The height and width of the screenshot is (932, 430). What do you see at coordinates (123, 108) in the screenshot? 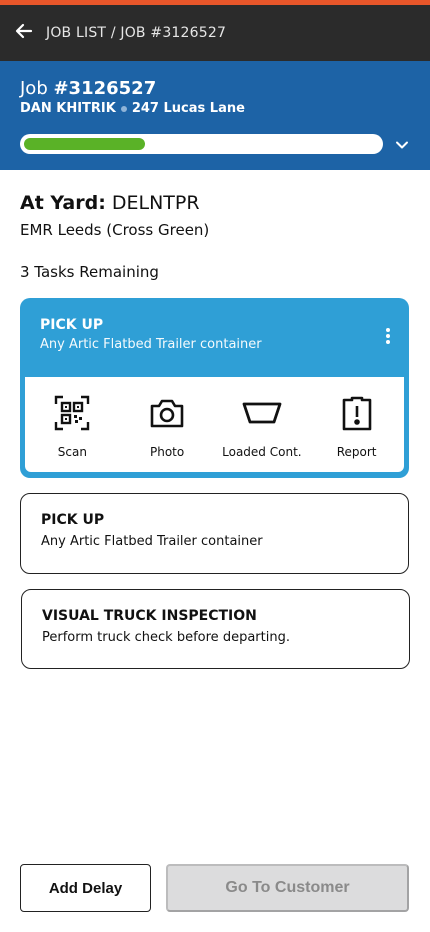
I see `separator-dot` at bounding box center [123, 108].